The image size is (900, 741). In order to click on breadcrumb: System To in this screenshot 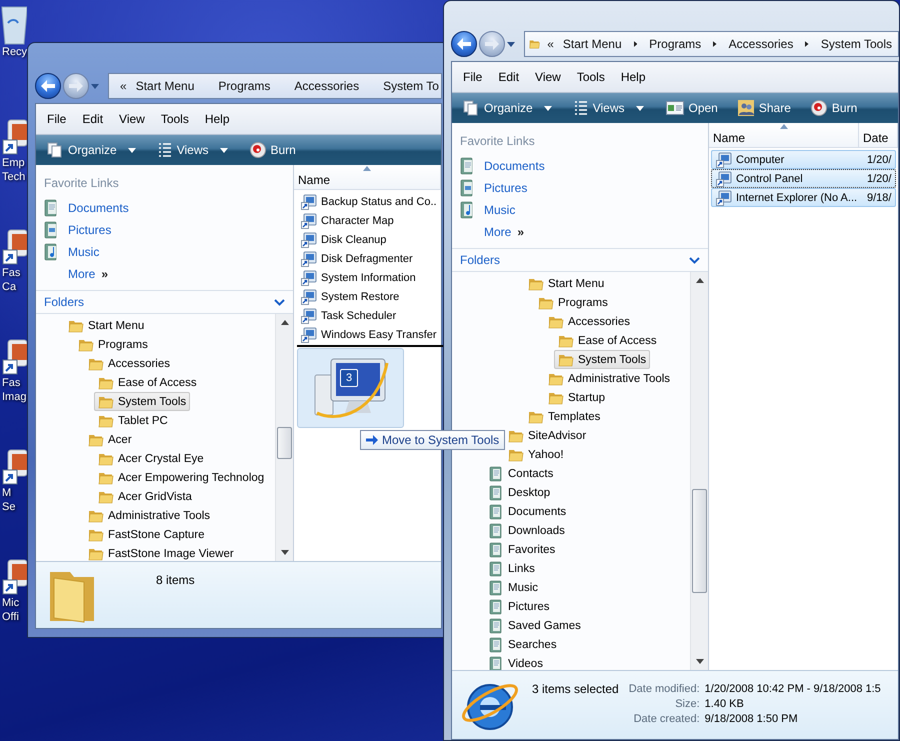, I will do `click(411, 86)`.